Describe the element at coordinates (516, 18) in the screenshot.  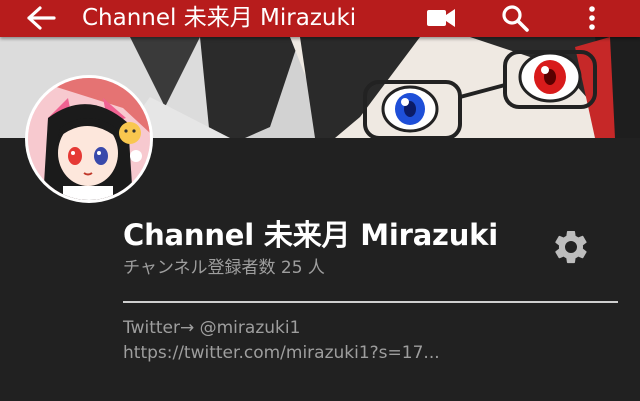
I see `search-icon` at that location.